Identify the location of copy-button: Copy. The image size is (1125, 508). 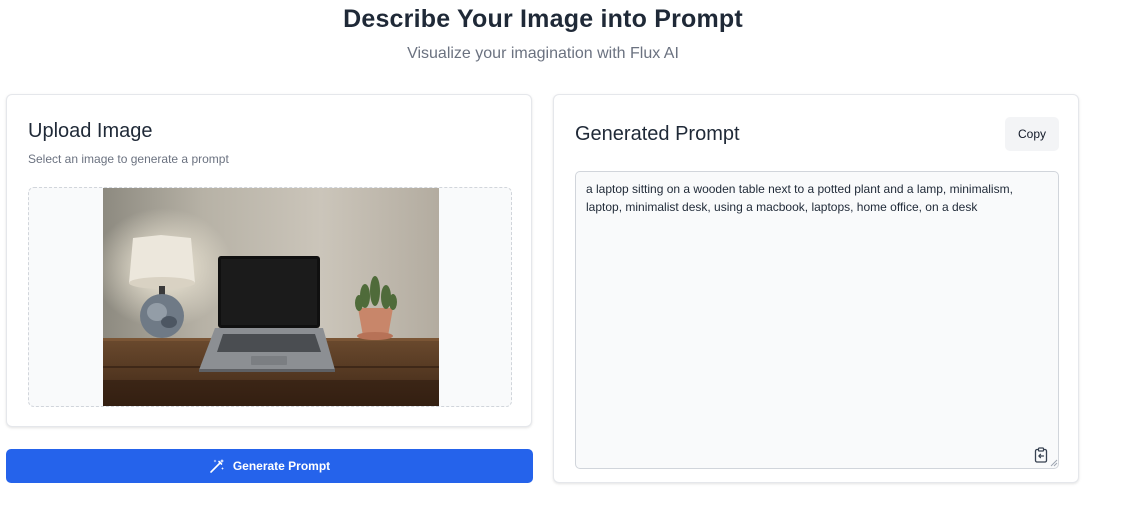
(1032, 134).